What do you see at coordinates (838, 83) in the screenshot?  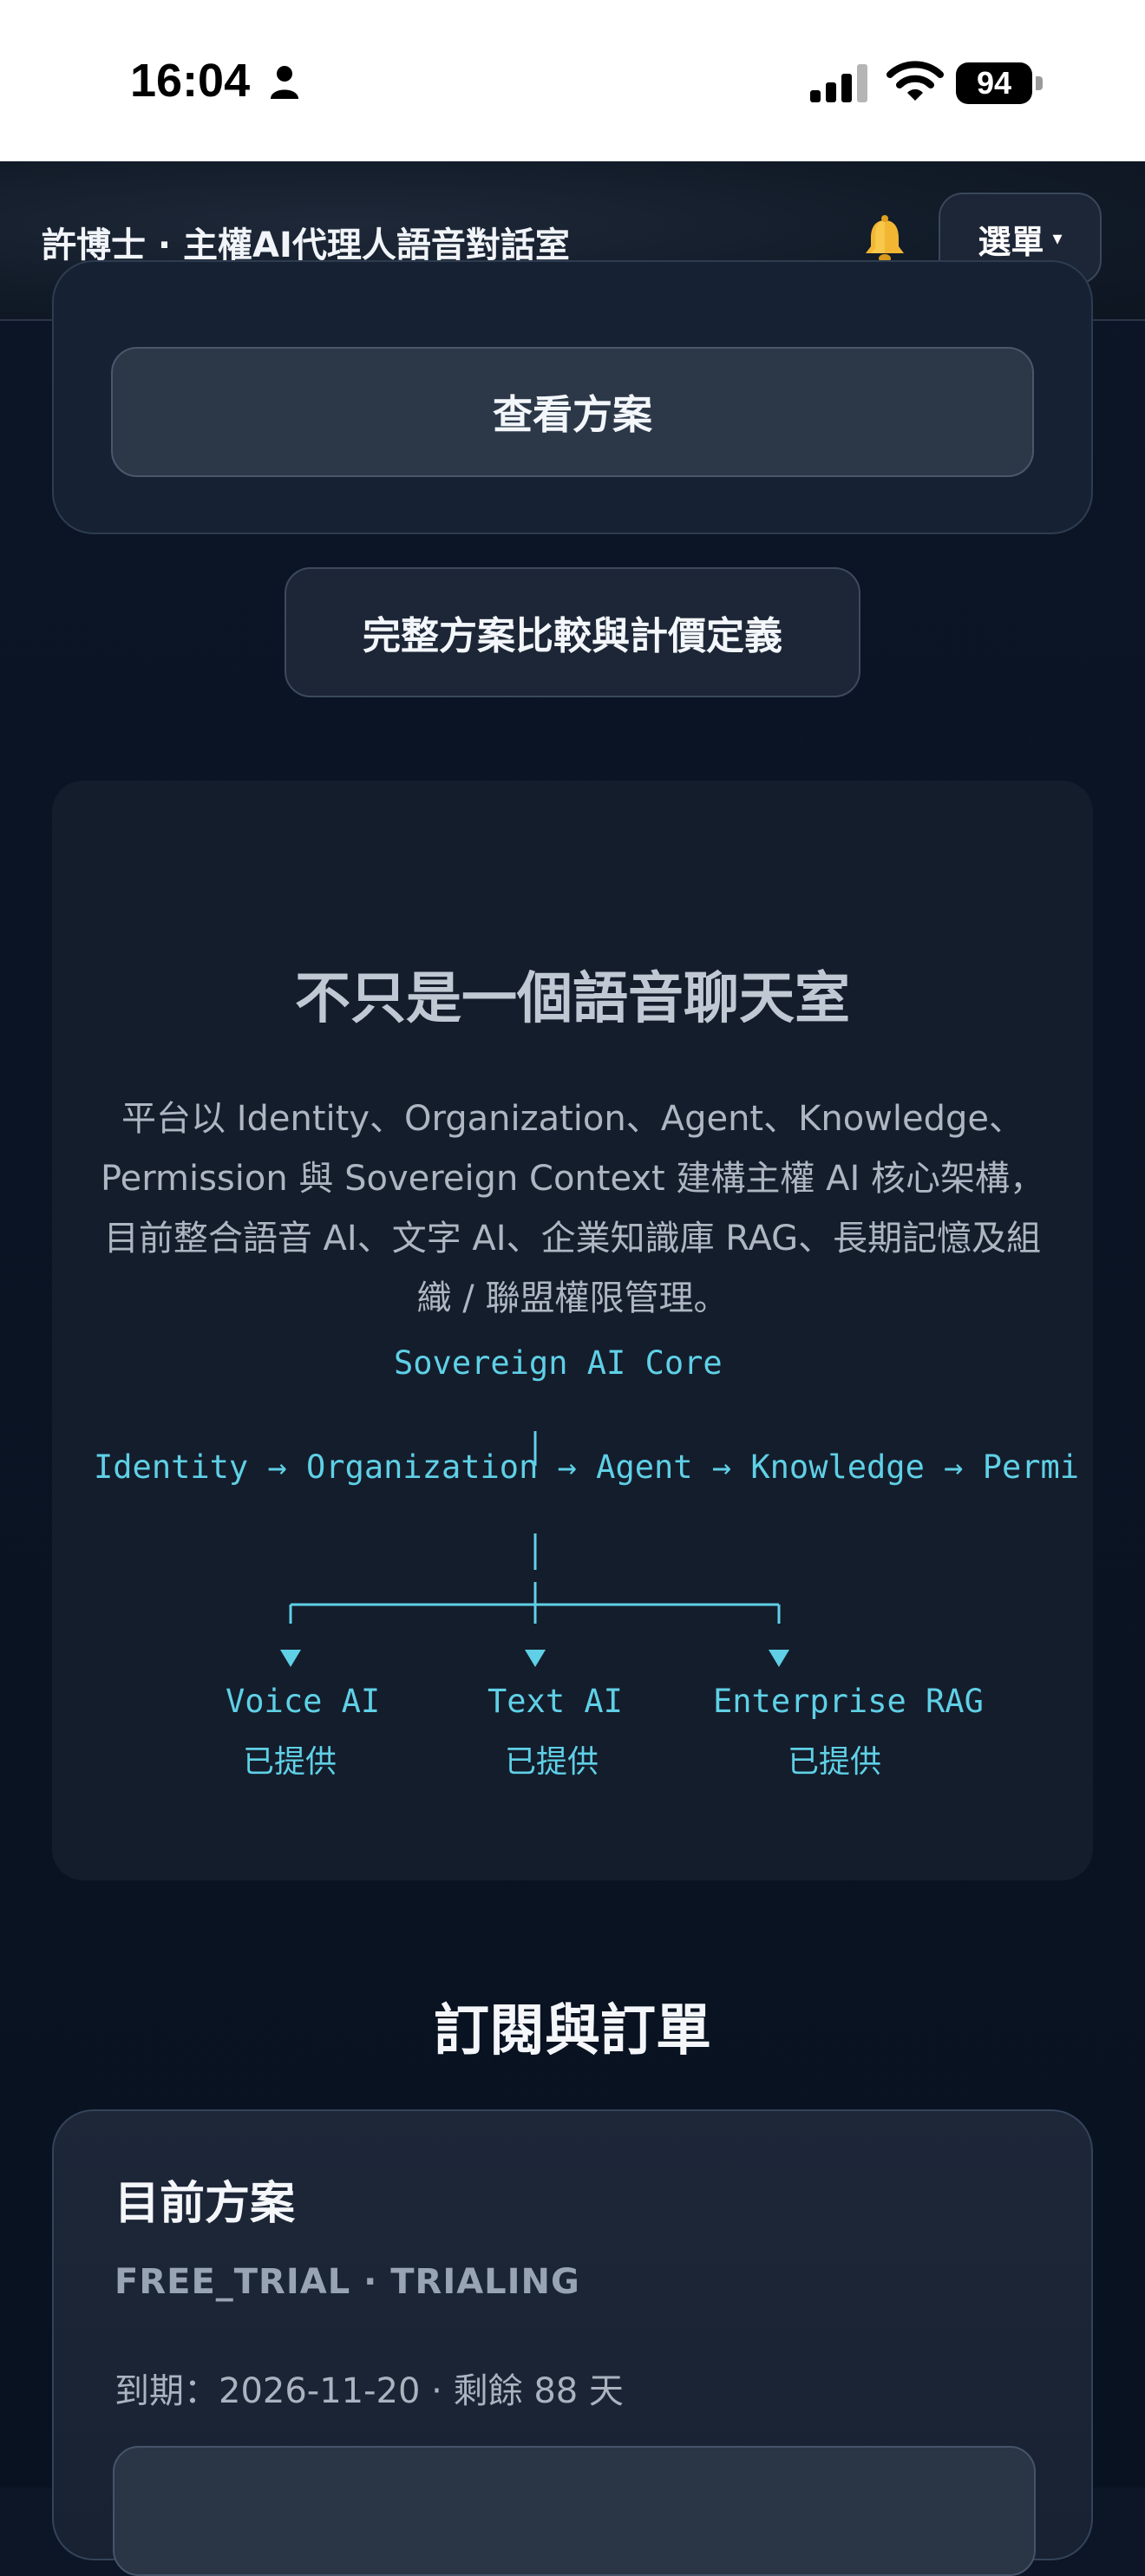 I see `signal-icon` at bounding box center [838, 83].